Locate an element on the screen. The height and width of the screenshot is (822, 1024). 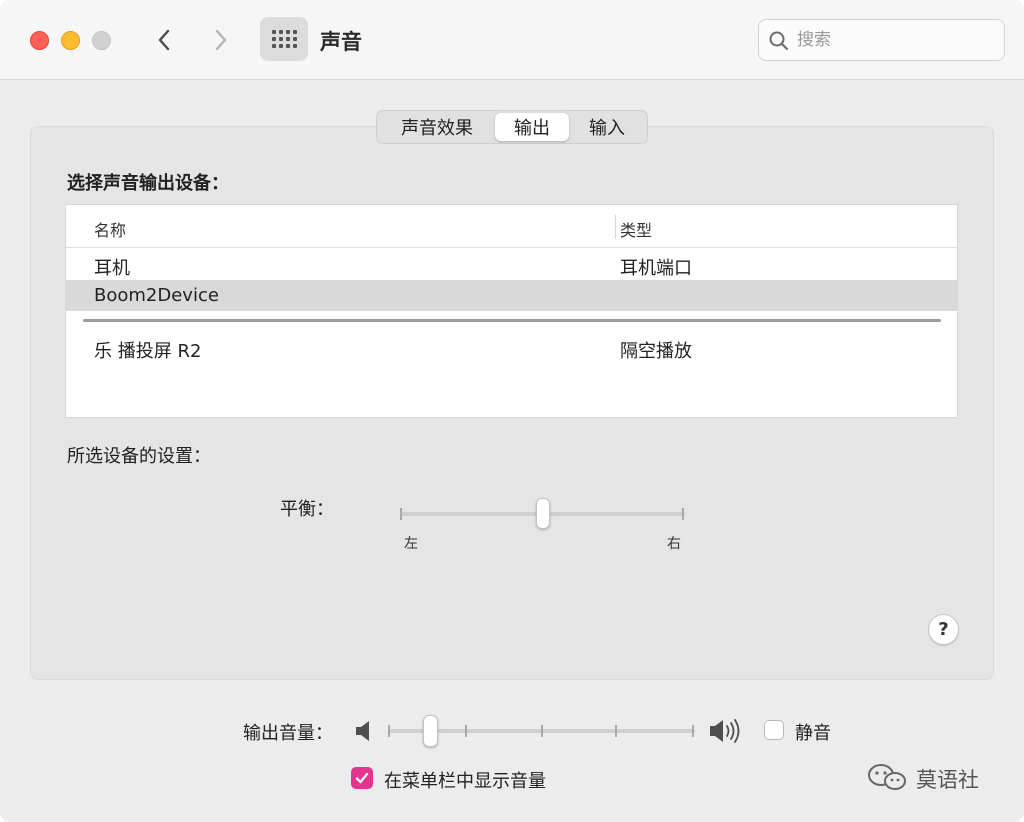
show-all-button is located at coordinates (284, 39).